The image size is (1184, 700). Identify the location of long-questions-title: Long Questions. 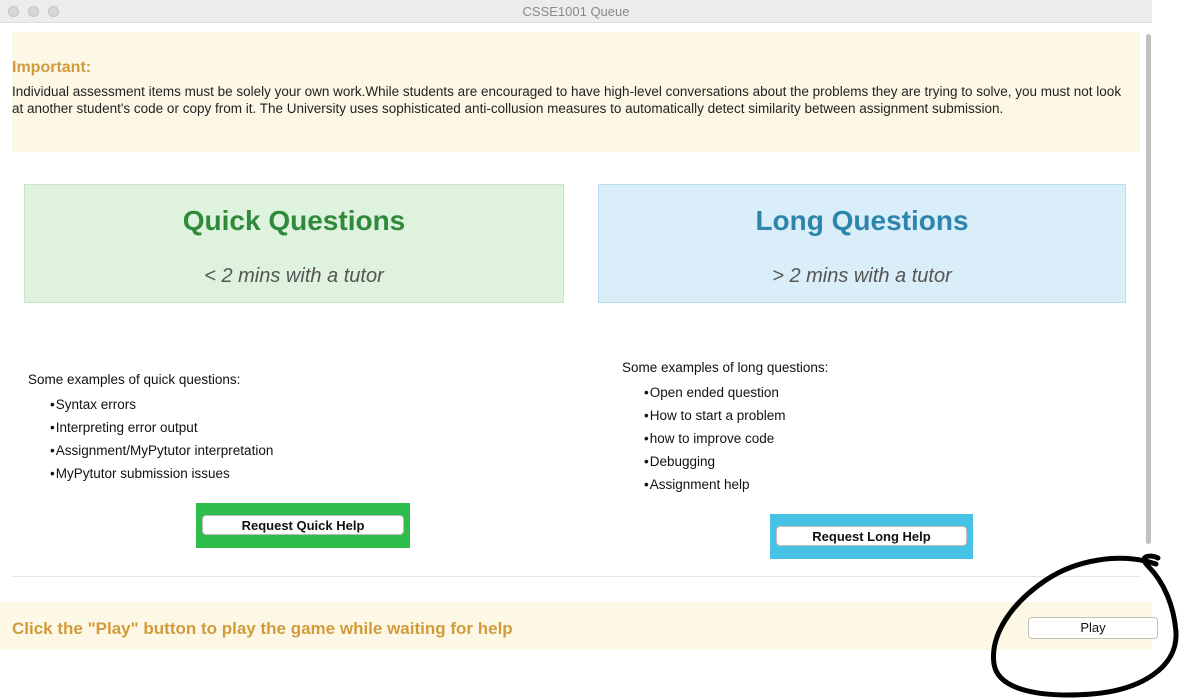
(862, 220).